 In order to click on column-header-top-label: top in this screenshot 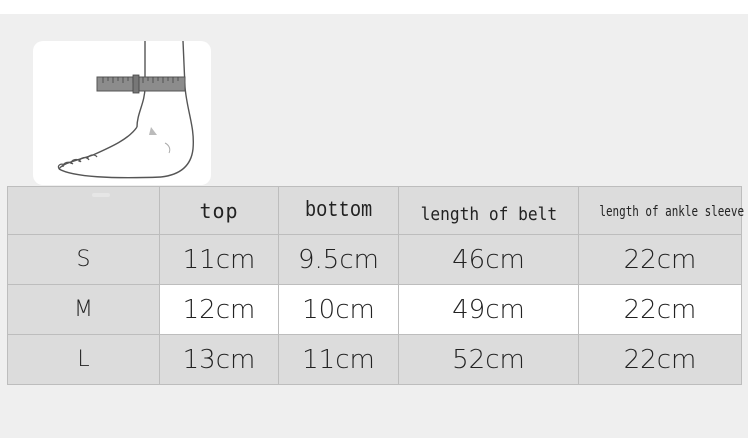, I will do `click(219, 210)`.